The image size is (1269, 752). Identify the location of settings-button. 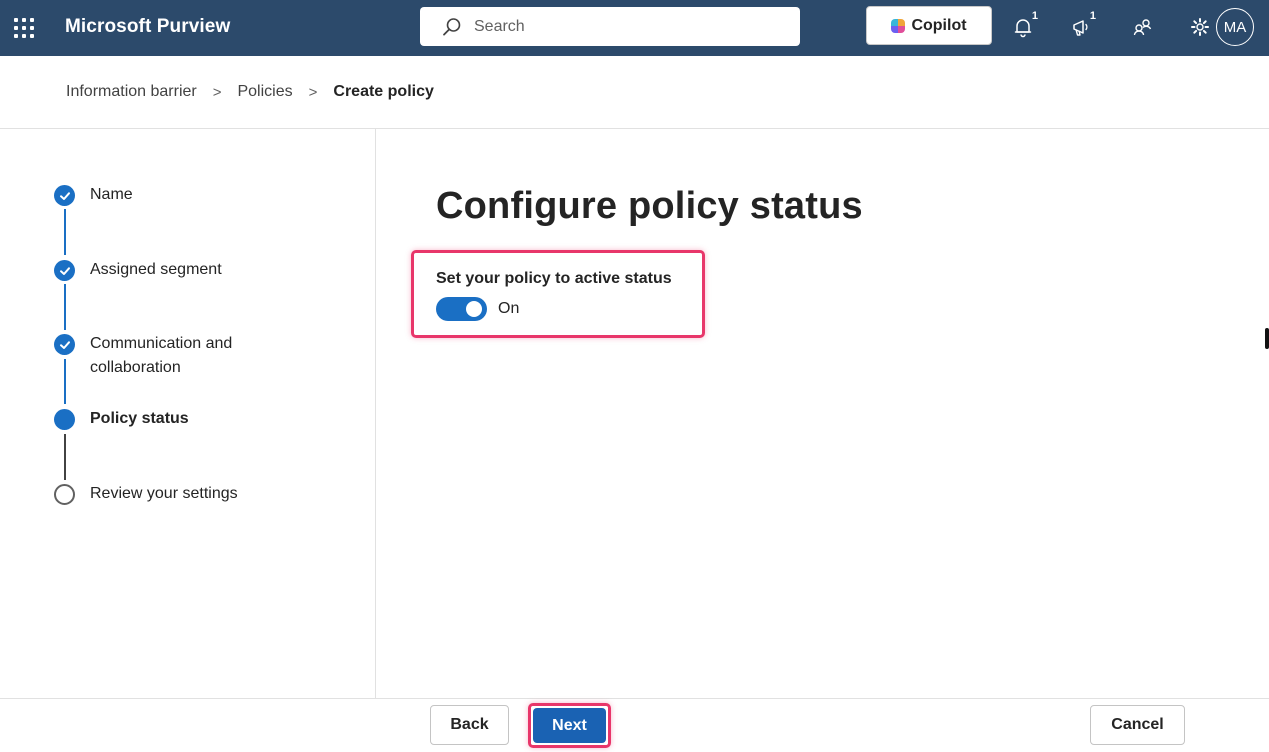
(1200, 27).